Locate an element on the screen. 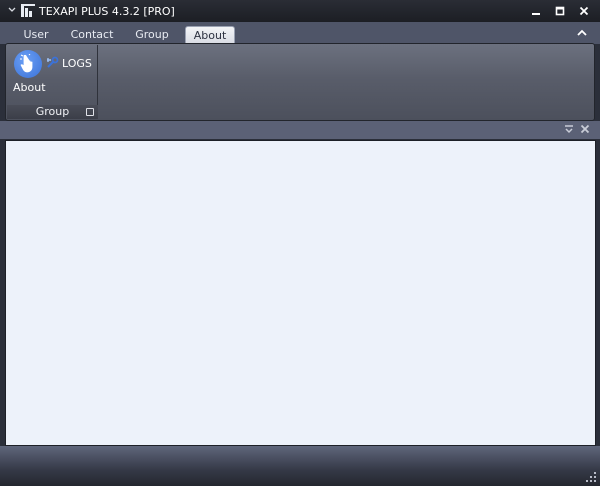  logs-button: LOGS is located at coordinates (68, 63).